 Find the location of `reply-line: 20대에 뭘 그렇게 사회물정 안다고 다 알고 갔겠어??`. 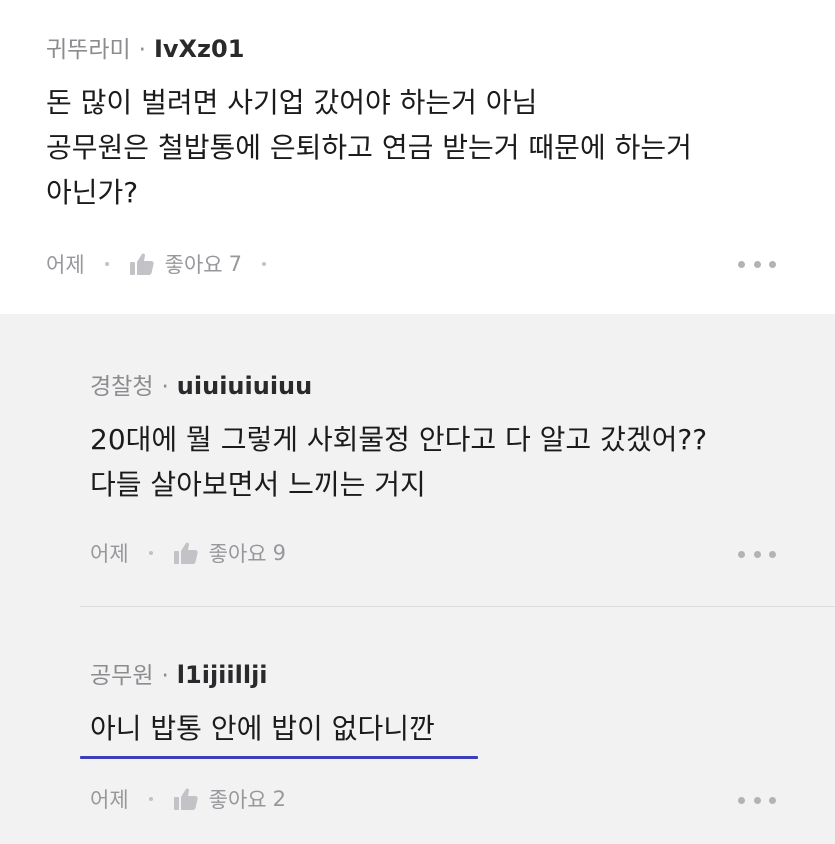

reply-line: 20대에 뭘 그렇게 사회물정 안다고 다 알고 갔겠어?? is located at coordinates (399, 439).